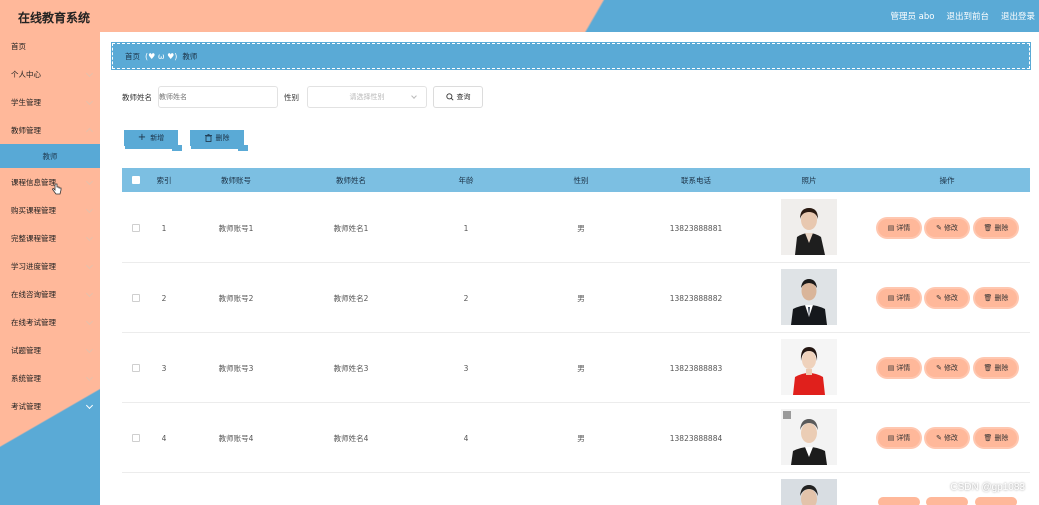 The image size is (1039, 505). I want to click on sidebar-item-progress: 学习进度管理, so click(50, 266).